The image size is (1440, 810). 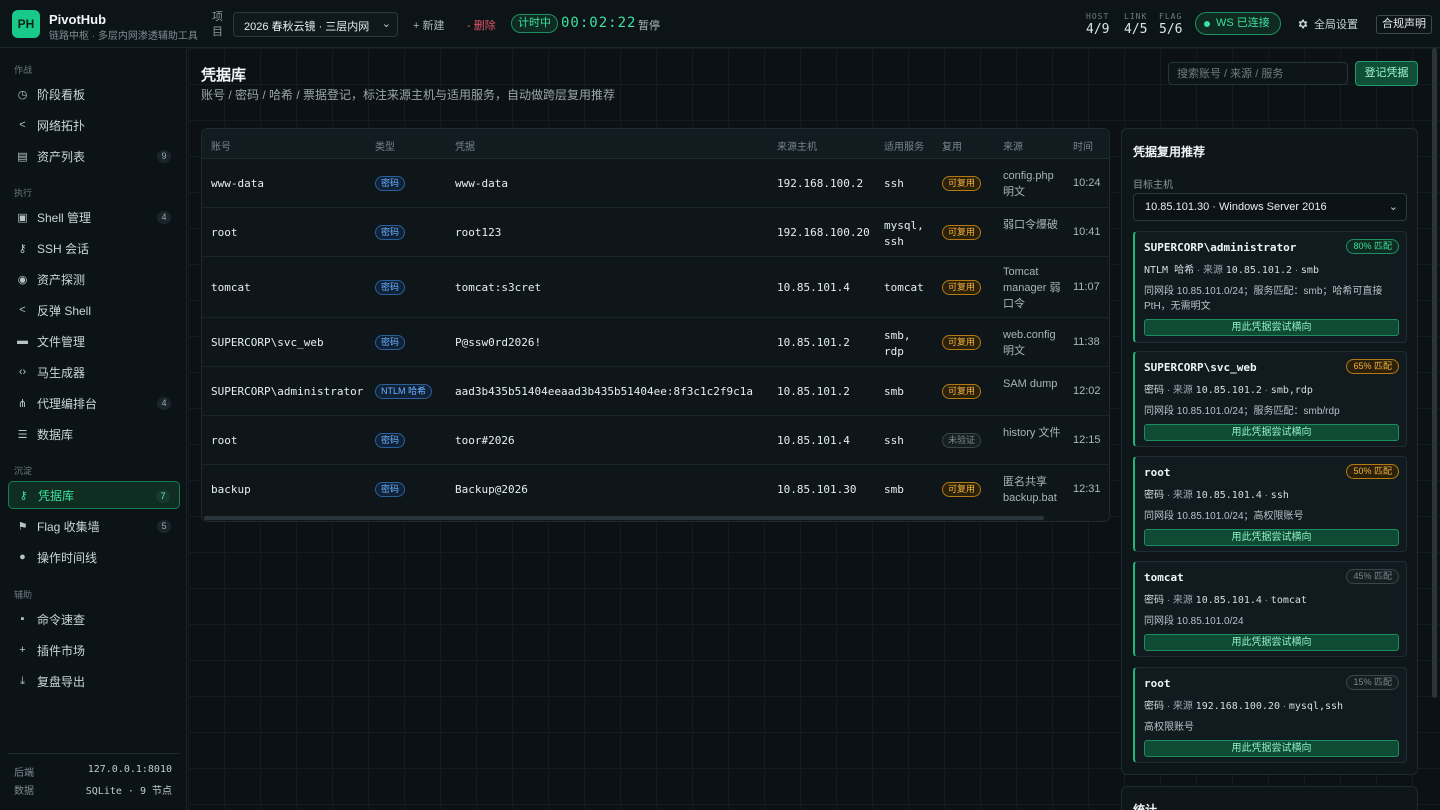 I want to click on gear-icon, so click(x=1303, y=24).